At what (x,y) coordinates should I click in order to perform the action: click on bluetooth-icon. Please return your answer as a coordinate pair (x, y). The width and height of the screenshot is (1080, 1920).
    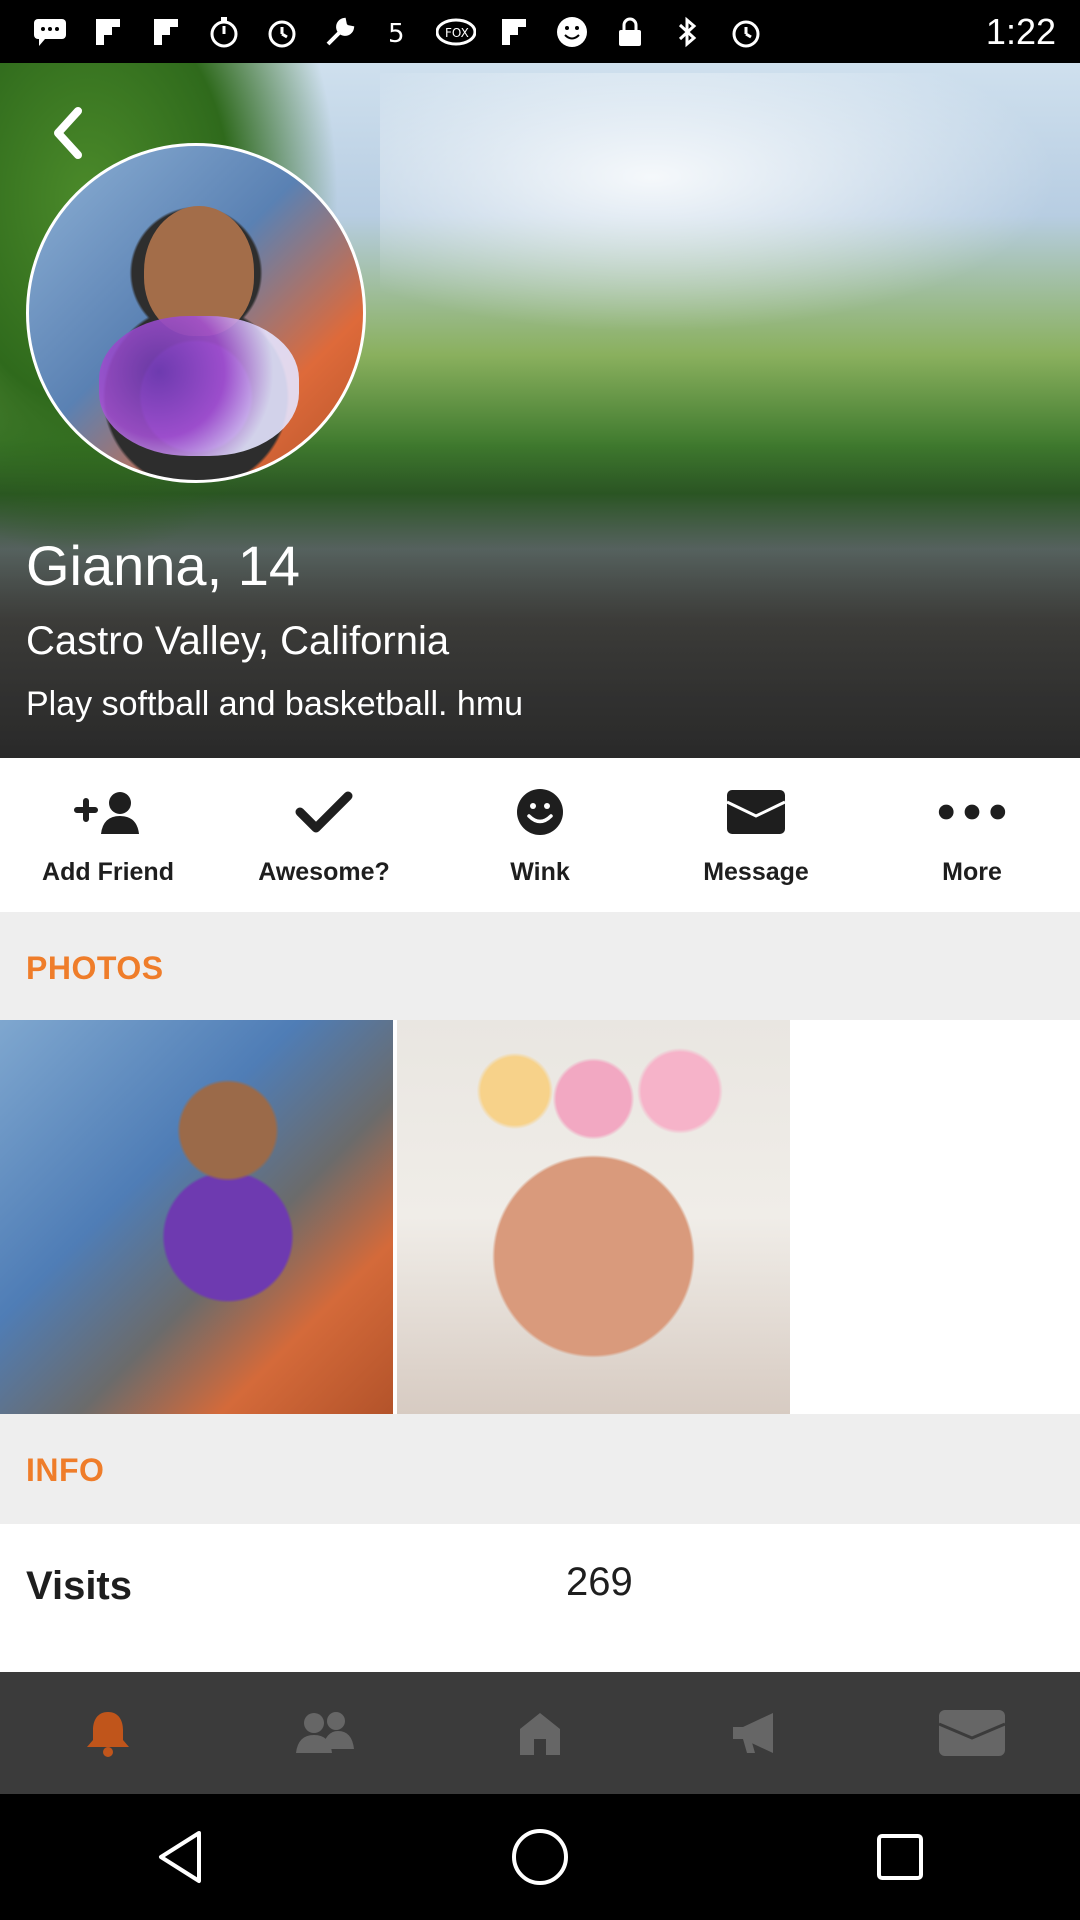
    Looking at the image, I should click on (688, 32).